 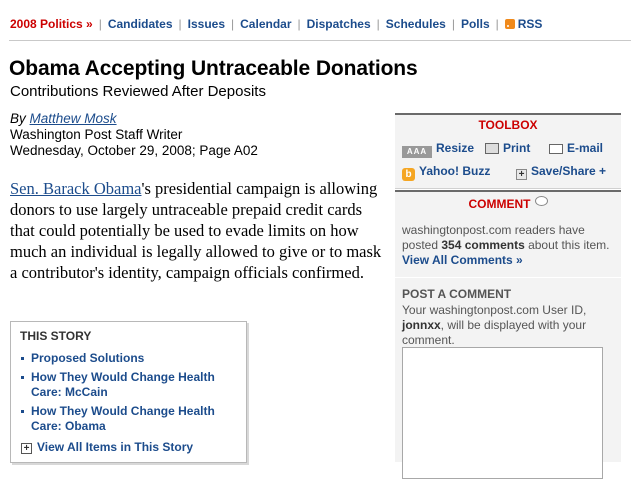 I want to click on view-all-comments-link: View All Comments », so click(x=462, y=260).